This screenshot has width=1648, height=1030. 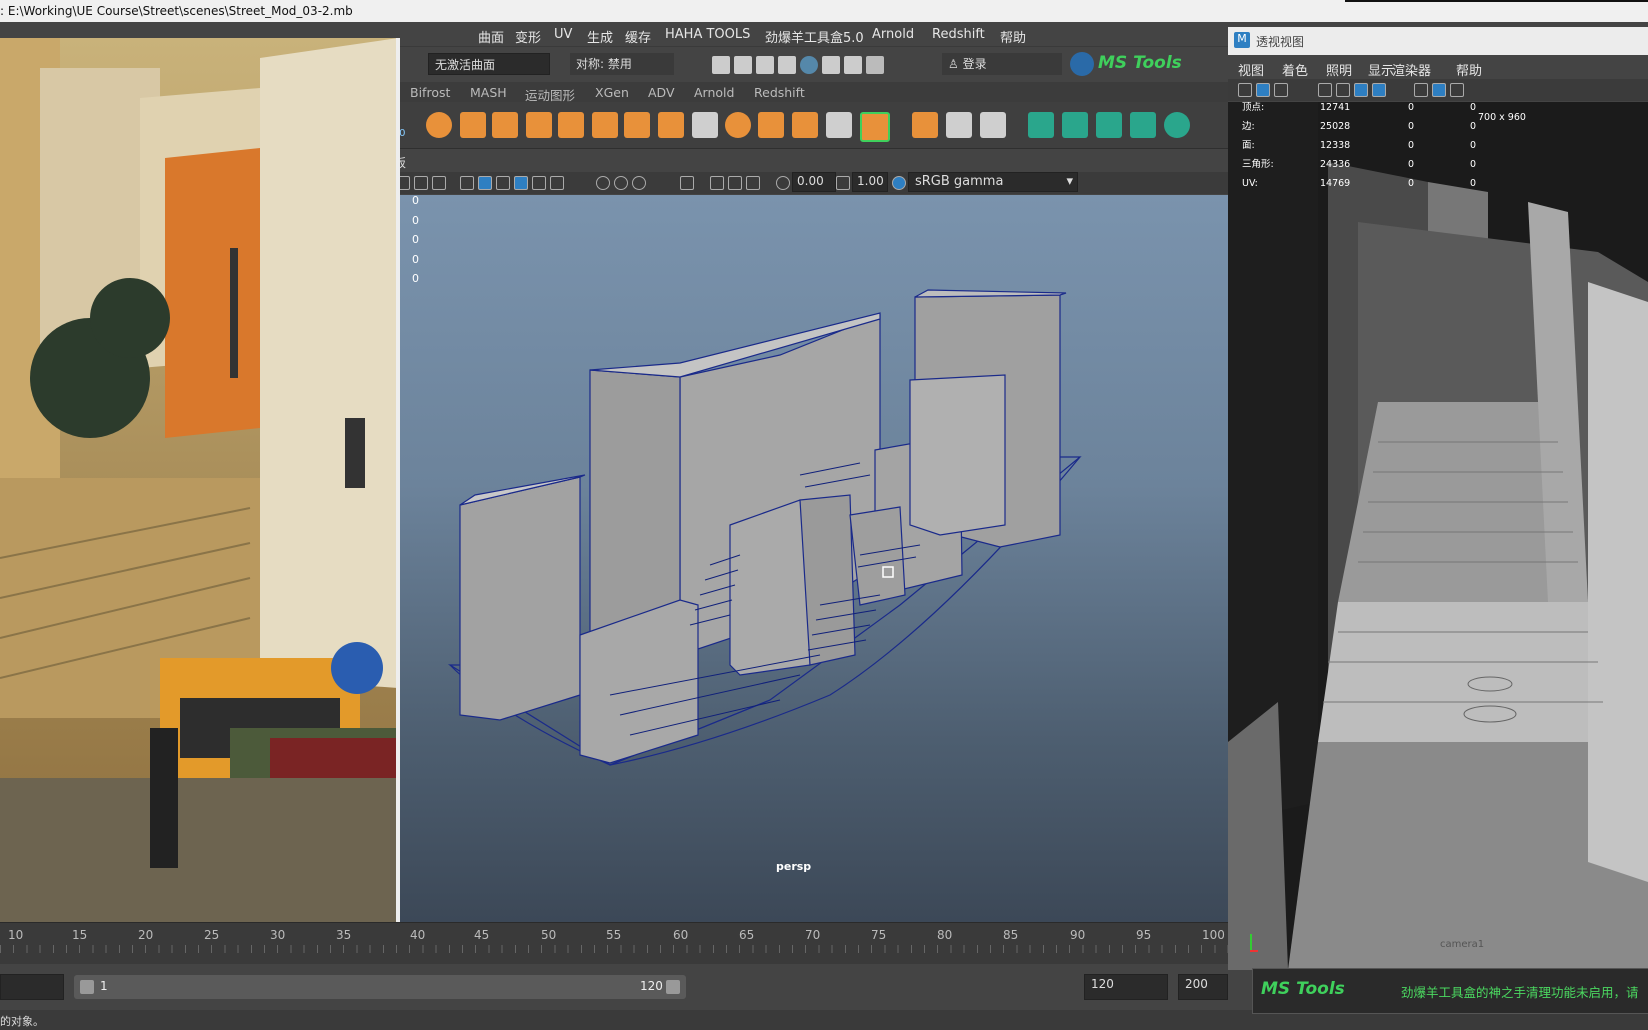 I want to click on separate-icon, so click(x=637, y=125).